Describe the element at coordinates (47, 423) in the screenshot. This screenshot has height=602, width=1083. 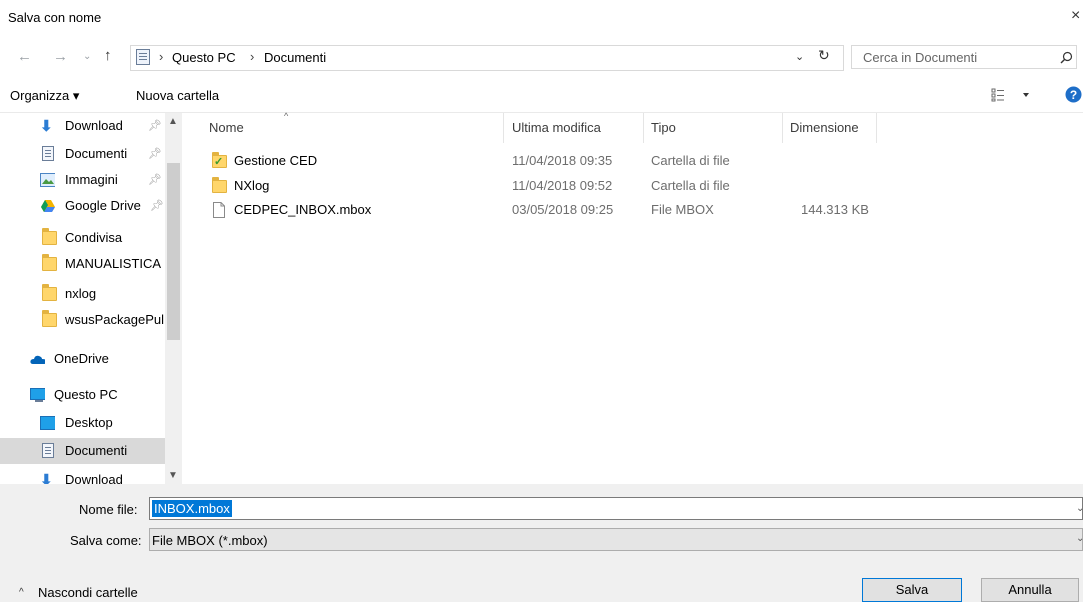
I see `desktop-icon` at that location.